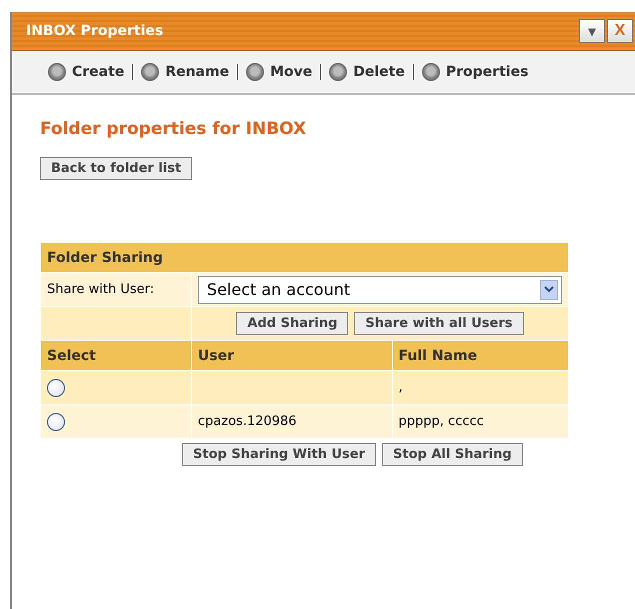  I want to click on toolbar-button: Rename, so click(185, 72).